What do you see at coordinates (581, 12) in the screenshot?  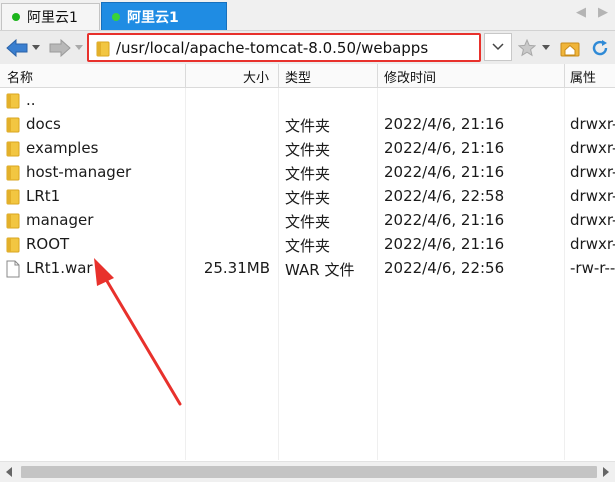 I see `tab-scroll-left-icon: ◀` at bounding box center [581, 12].